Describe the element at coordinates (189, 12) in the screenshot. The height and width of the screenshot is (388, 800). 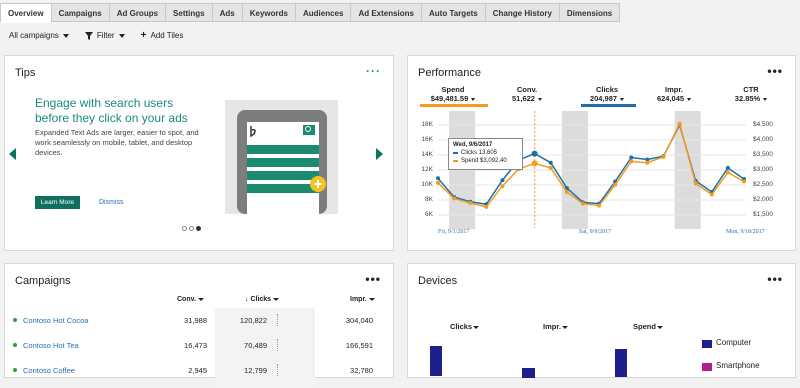
I see `tab-settings: Settings` at that location.